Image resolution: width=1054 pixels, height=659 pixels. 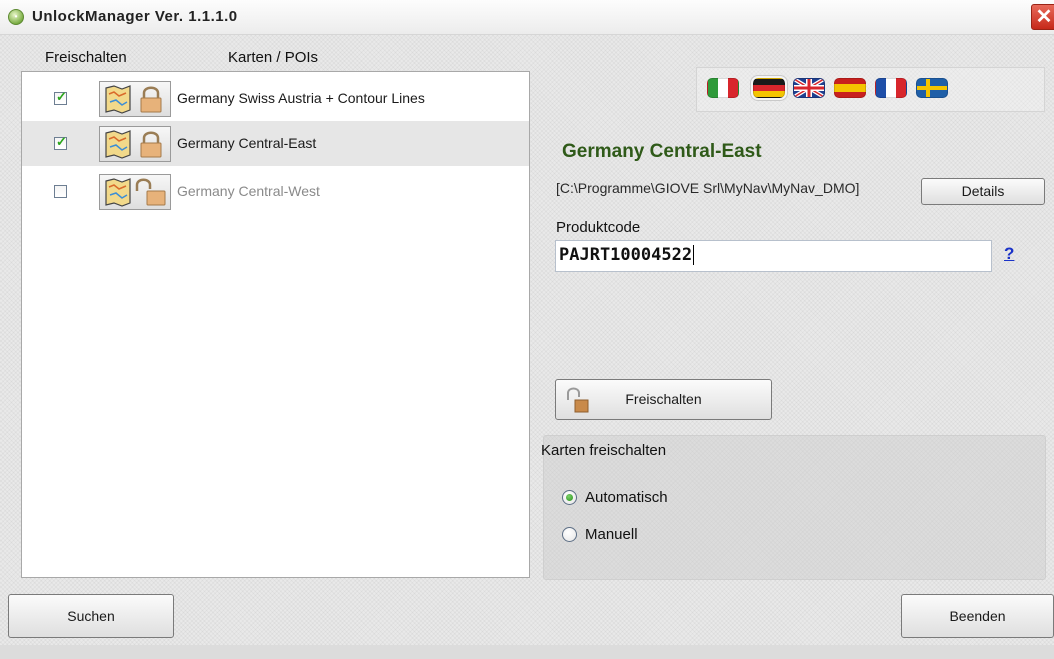 What do you see at coordinates (694, 255) in the screenshot?
I see `text-caret` at bounding box center [694, 255].